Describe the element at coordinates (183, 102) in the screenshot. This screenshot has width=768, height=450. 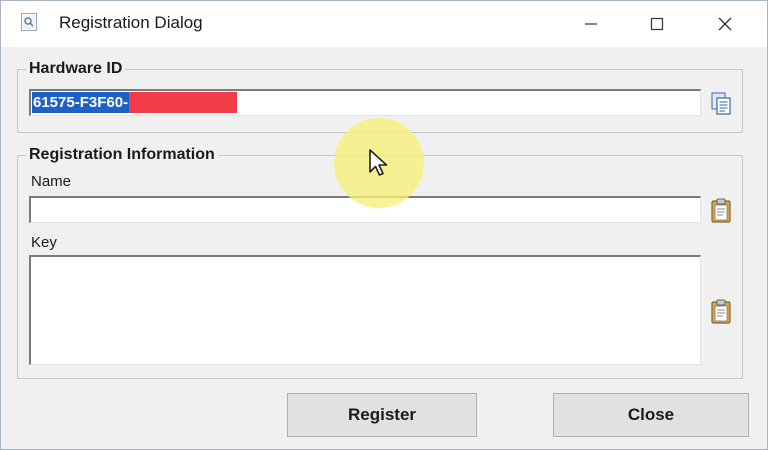
I see `redacted-block` at that location.